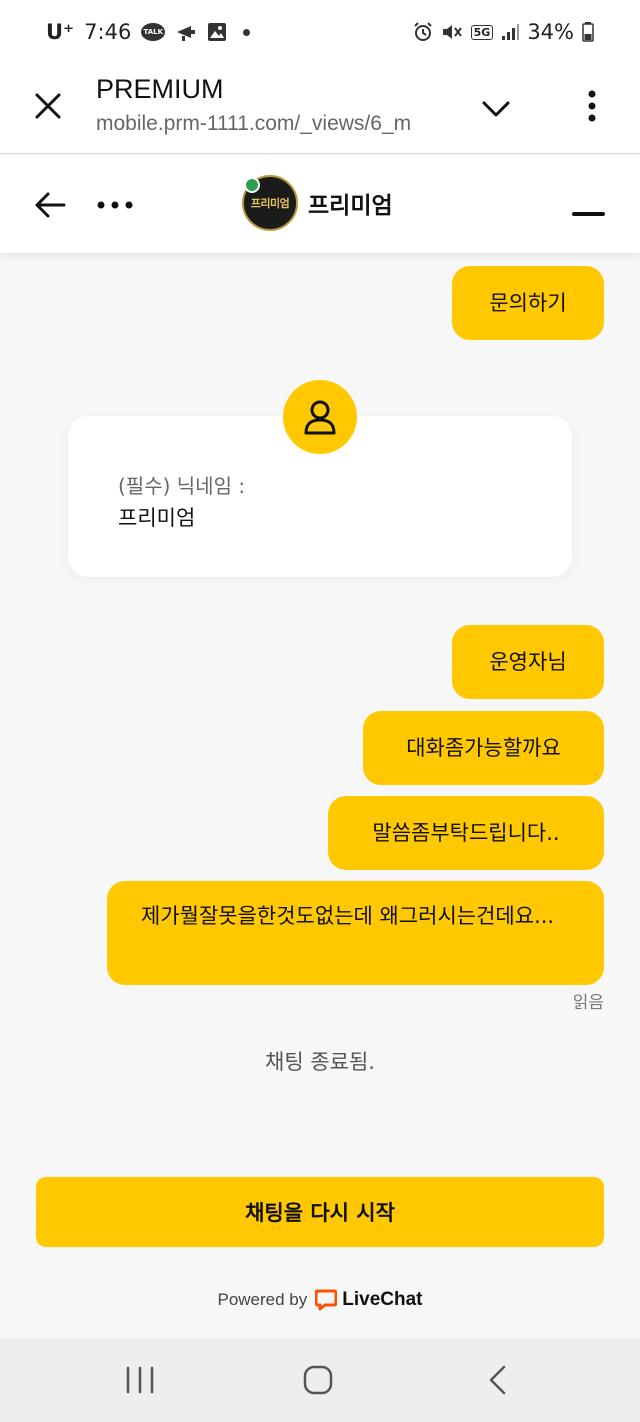 The width and height of the screenshot is (640, 1422). I want to click on nickname-value: 프리미엄, so click(157, 518).